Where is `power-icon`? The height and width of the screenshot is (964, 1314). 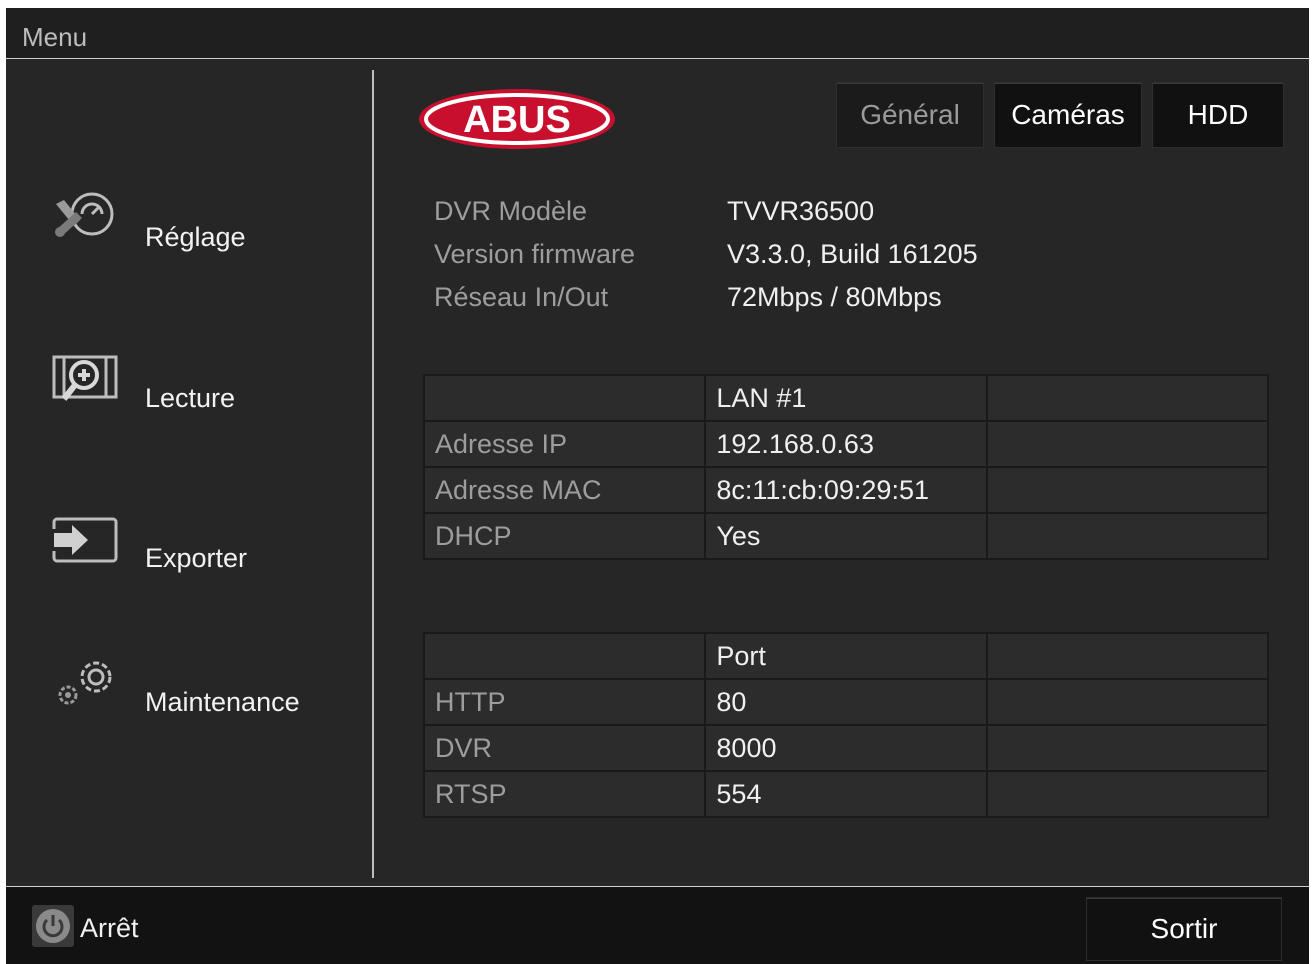 power-icon is located at coordinates (53, 926).